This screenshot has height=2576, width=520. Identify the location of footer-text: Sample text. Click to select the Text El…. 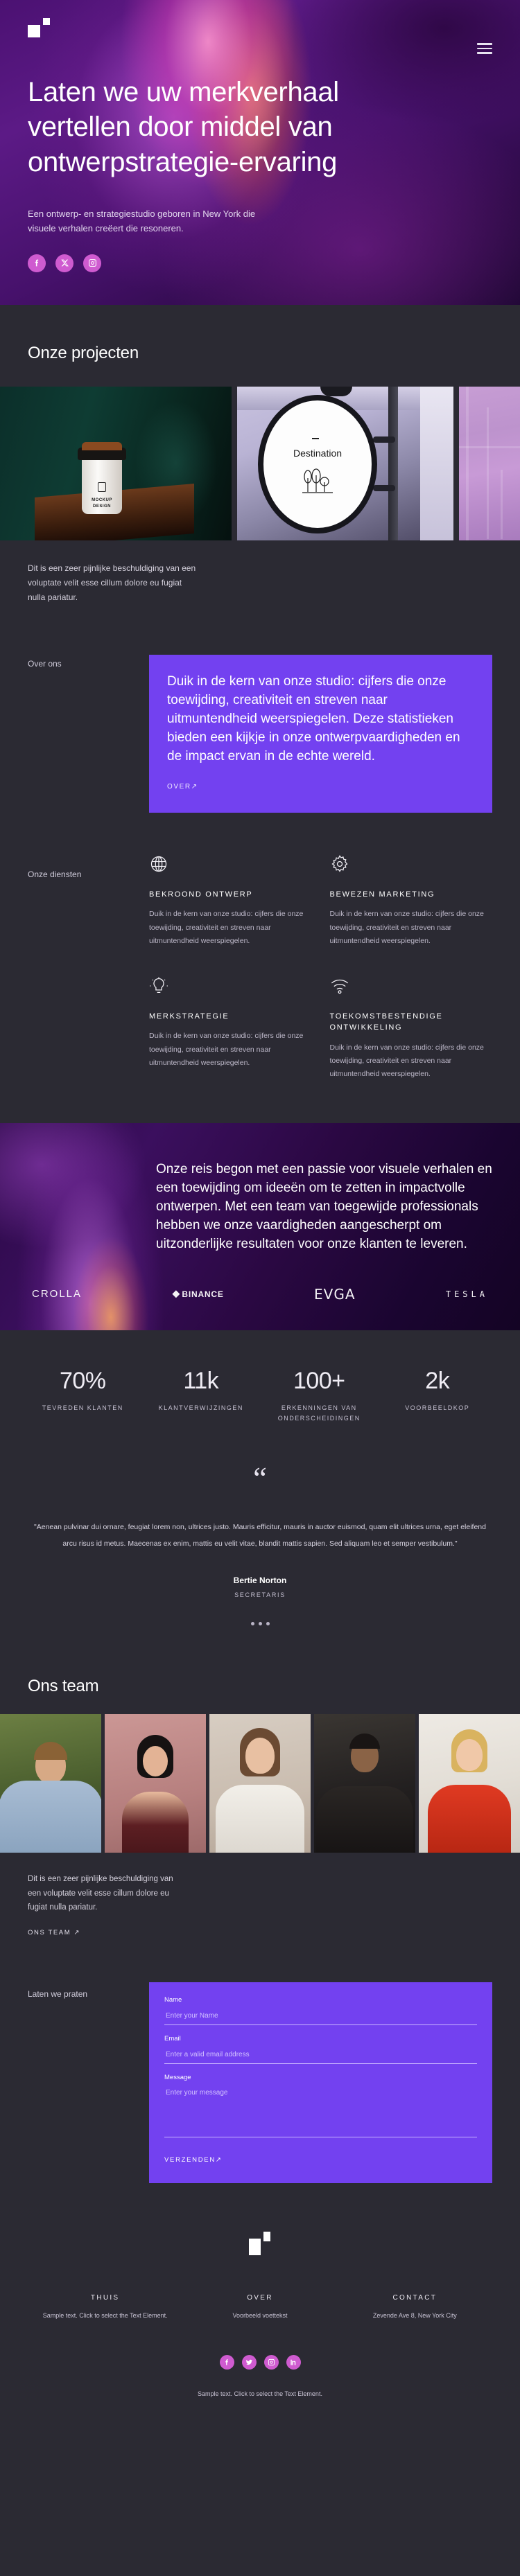
(105, 2316).